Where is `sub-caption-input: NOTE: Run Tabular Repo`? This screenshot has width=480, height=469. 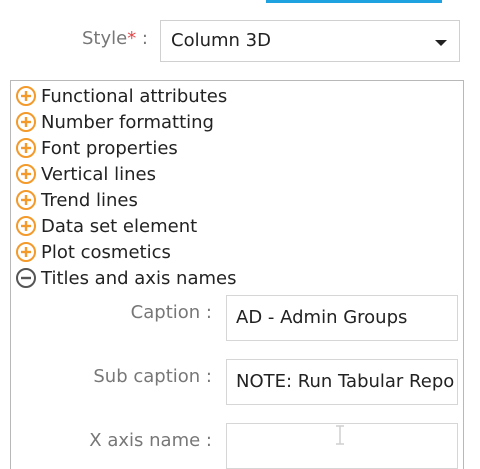 sub-caption-input: NOTE: Run Tabular Repo is located at coordinates (342, 382).